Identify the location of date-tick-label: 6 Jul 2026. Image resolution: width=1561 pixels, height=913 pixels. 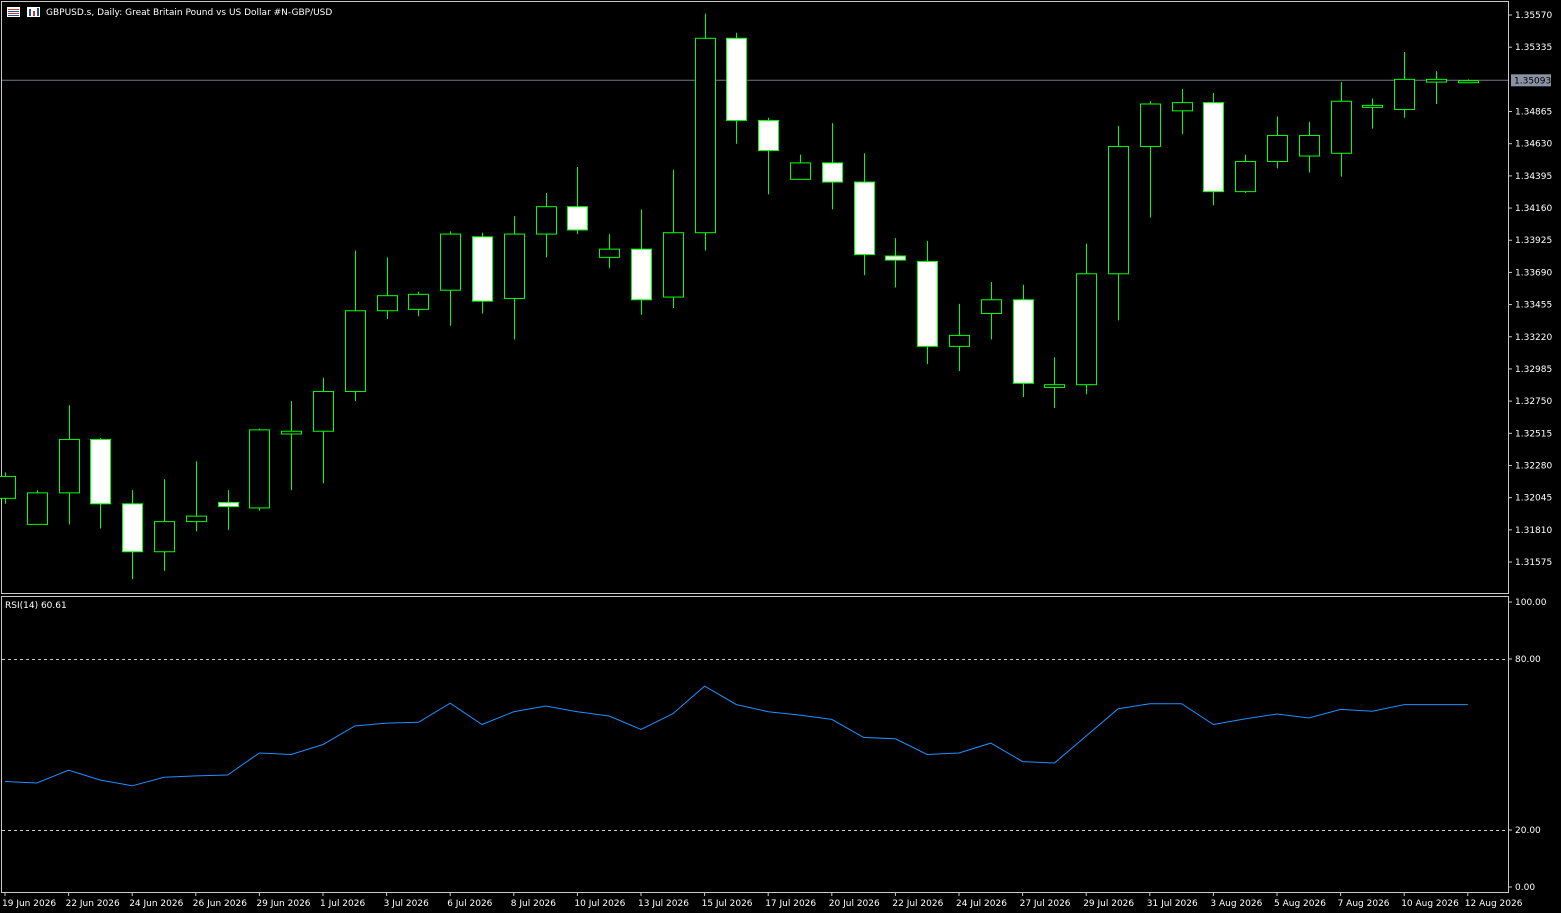
(469, 904).